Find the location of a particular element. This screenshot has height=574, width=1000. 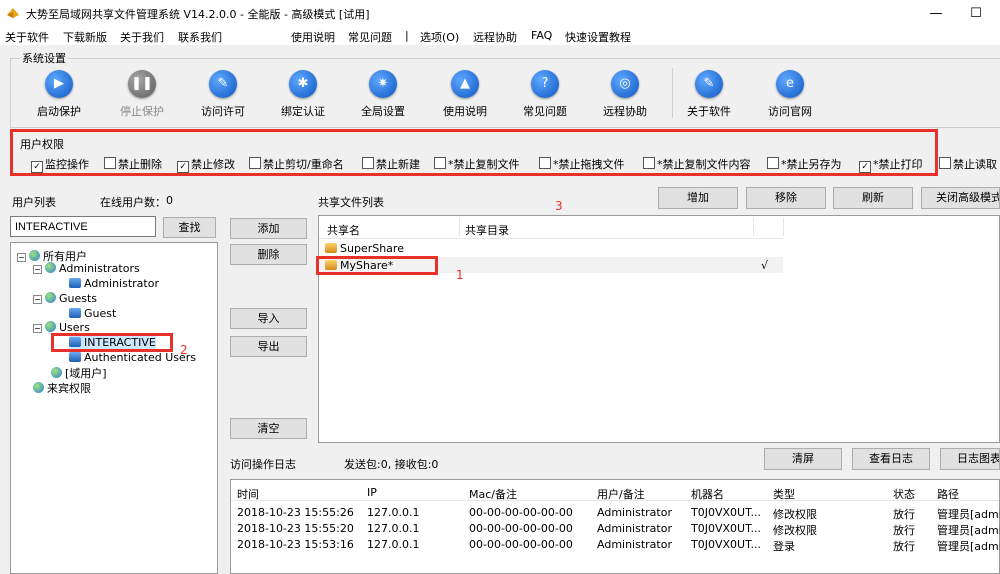

menu-quick-setup: 快速设置教程 is located at coordinates (598, 37).